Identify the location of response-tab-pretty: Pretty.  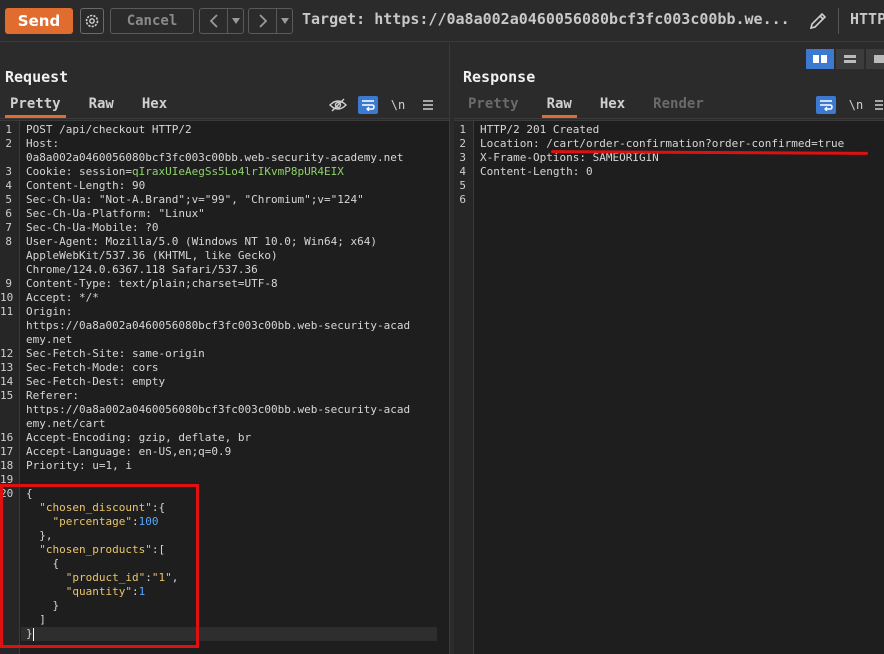
(493, 106).